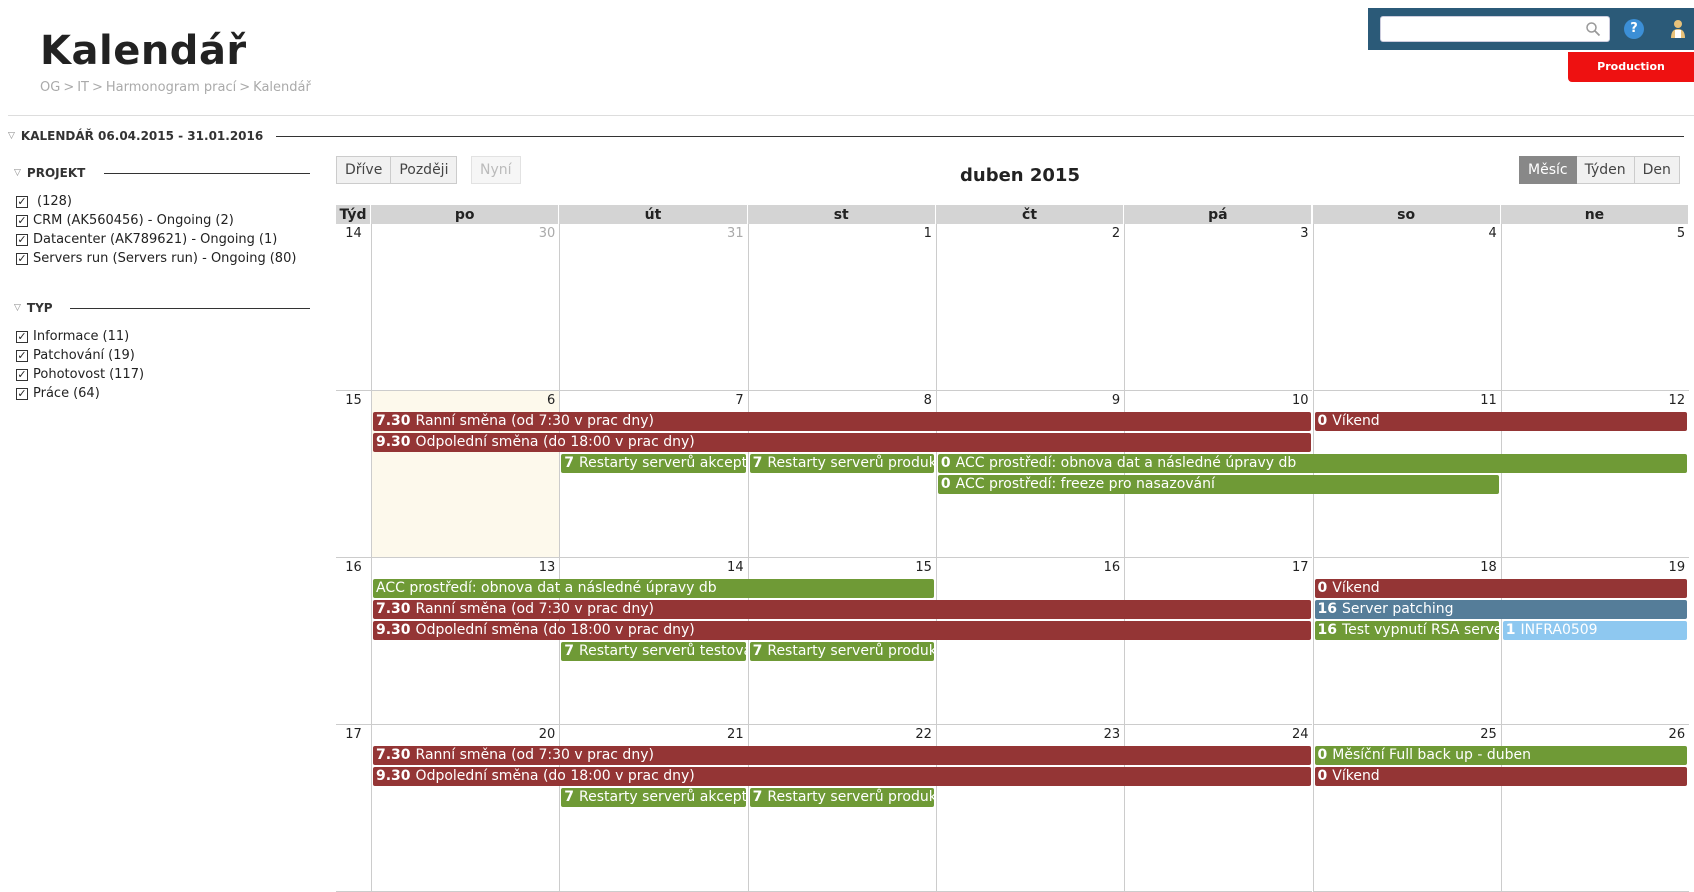  I want to click on filter-item: ✓ Pohotovost (117), so click(80, 374).